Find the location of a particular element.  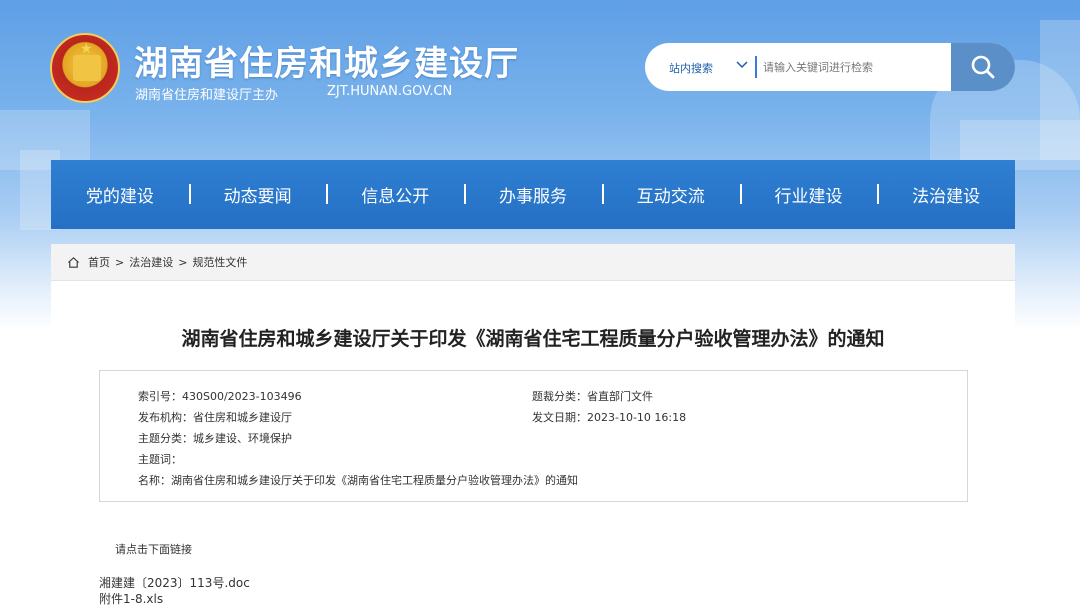

nav-item-services: 办事服务 is located at coordinates (533, 194).